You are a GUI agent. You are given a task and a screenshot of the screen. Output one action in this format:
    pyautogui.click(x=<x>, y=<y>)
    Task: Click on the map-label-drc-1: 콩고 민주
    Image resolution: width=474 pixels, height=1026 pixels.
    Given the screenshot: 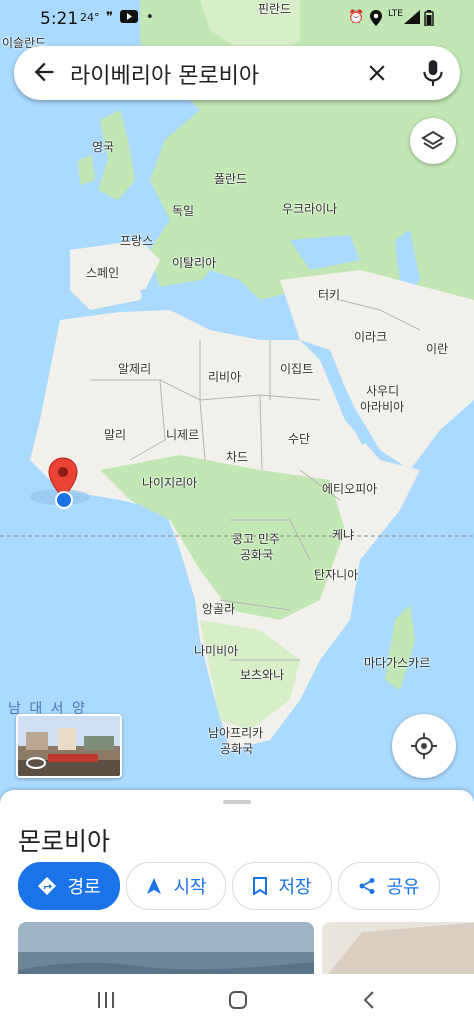 What is the action you would take?
    pyautogui.click(x=256, y=538)
    